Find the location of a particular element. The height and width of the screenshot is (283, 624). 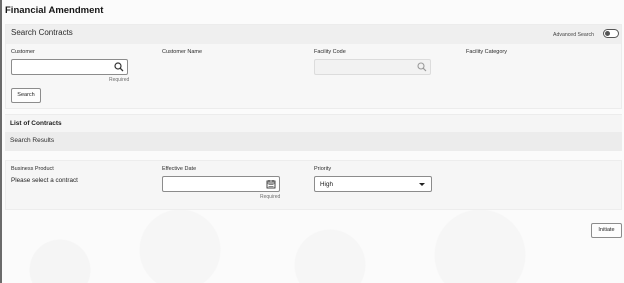

priority-value: High is located at coordinates (326, 184).